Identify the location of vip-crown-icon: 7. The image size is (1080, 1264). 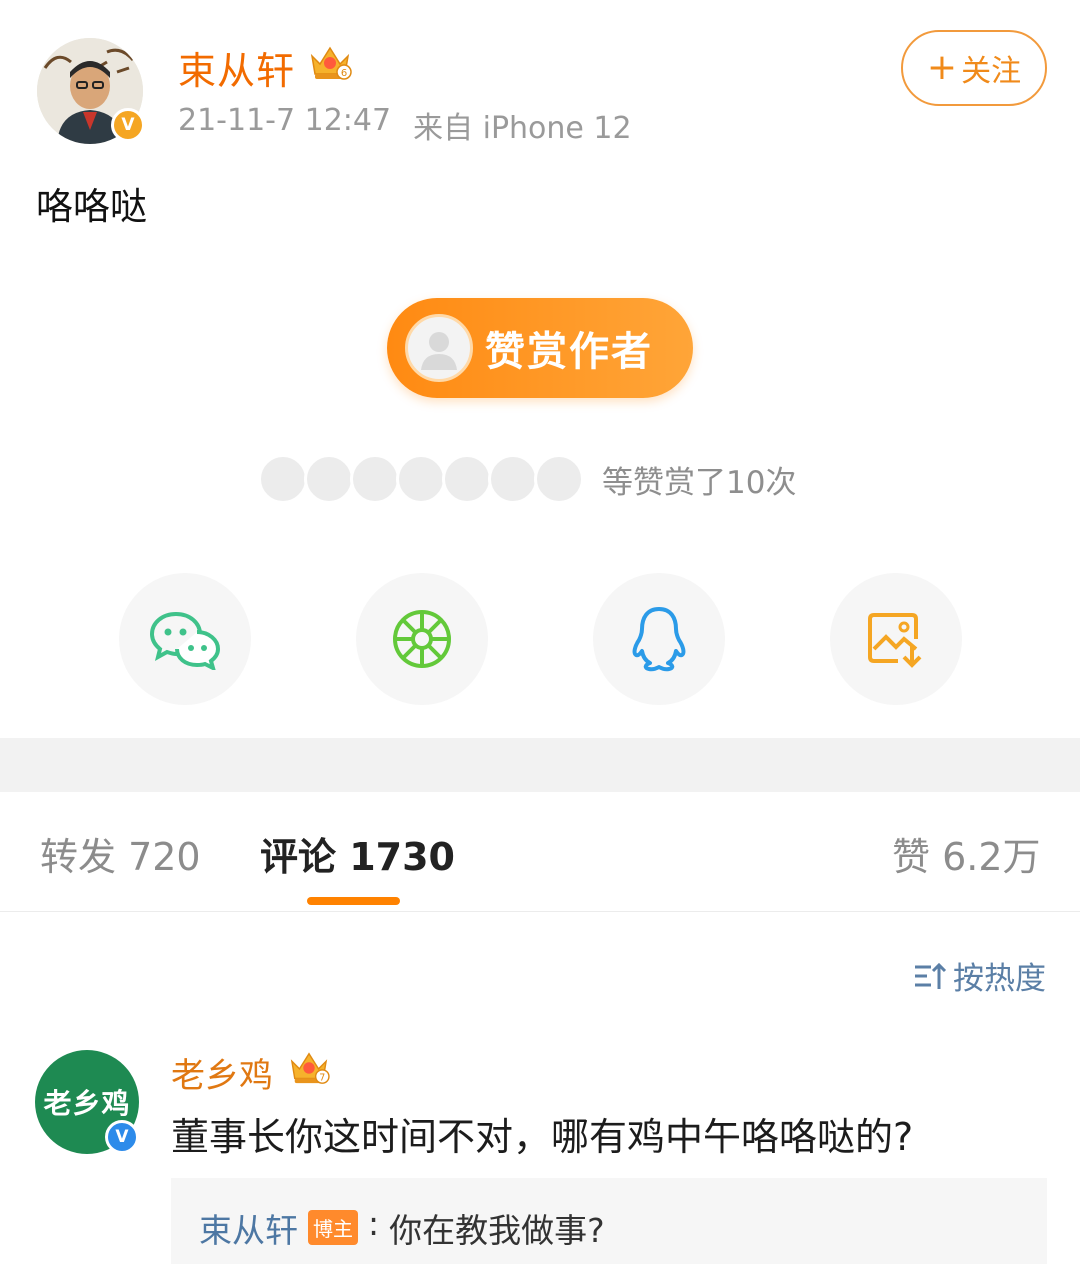
(310, 1068).